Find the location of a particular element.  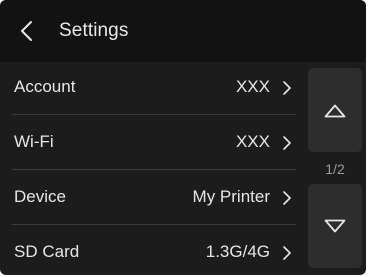

back-button is located at coordinates (28, 31).